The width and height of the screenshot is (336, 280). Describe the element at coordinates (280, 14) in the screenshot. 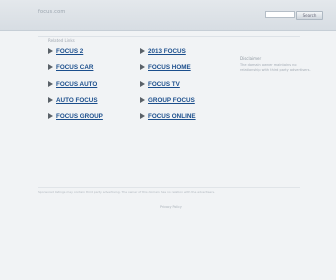

I see `search-input` at that location.